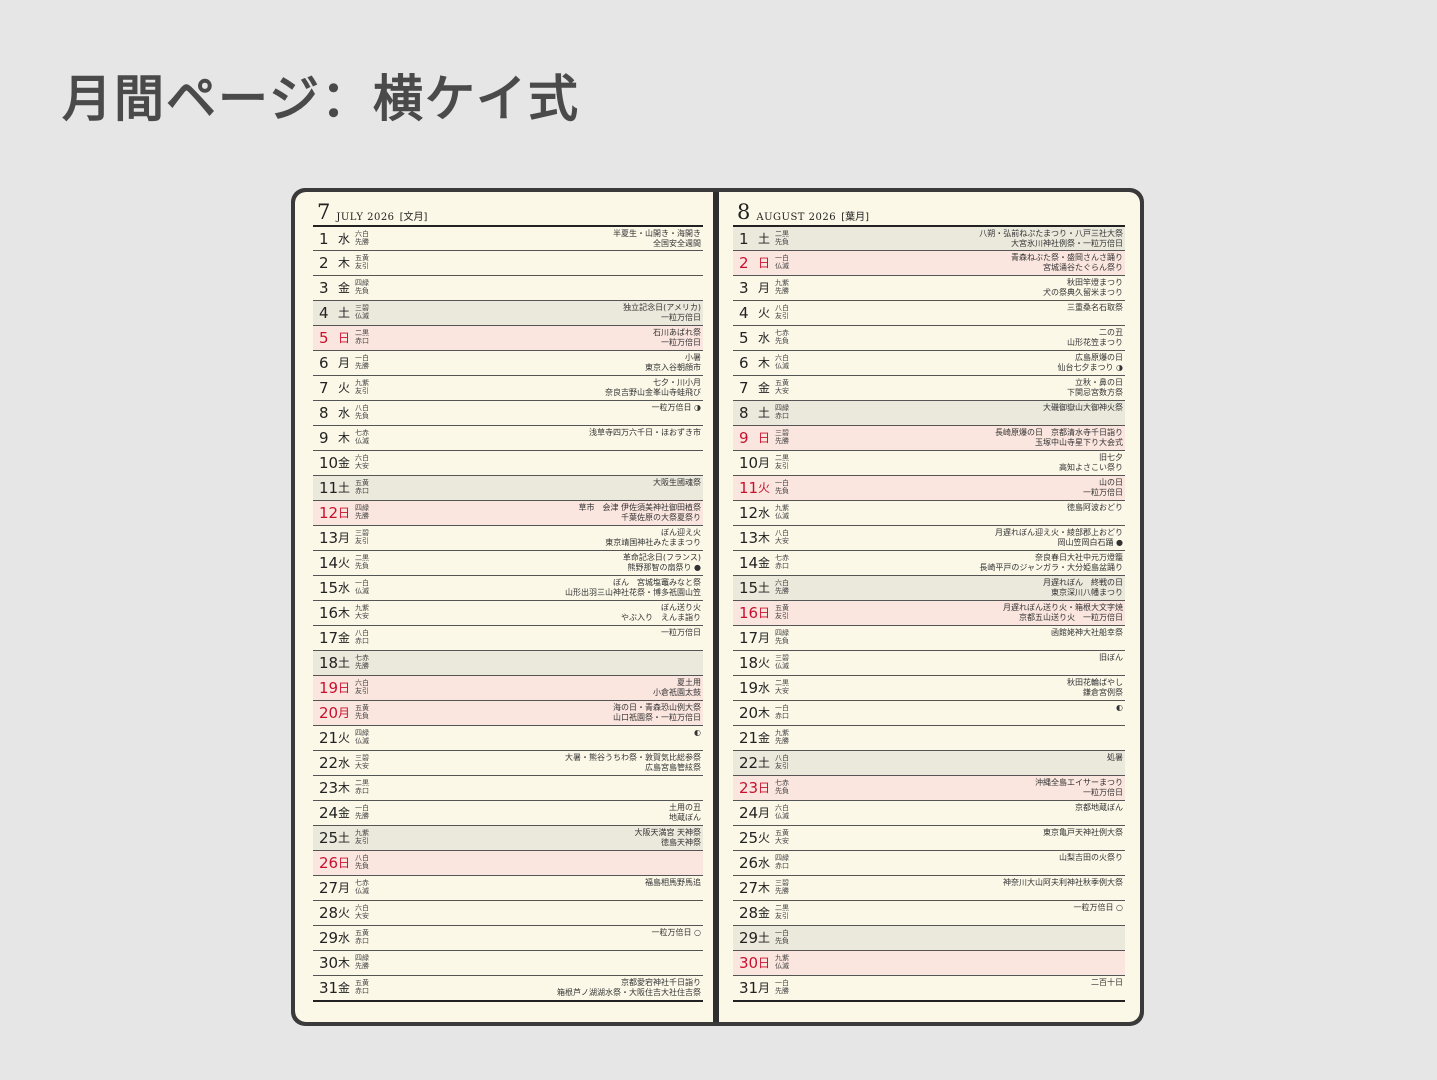  What do you see at coordinates (362, 966) in the screenshot?
I see `rokuyo-label: 先勝` at bounding box center [362, 966].